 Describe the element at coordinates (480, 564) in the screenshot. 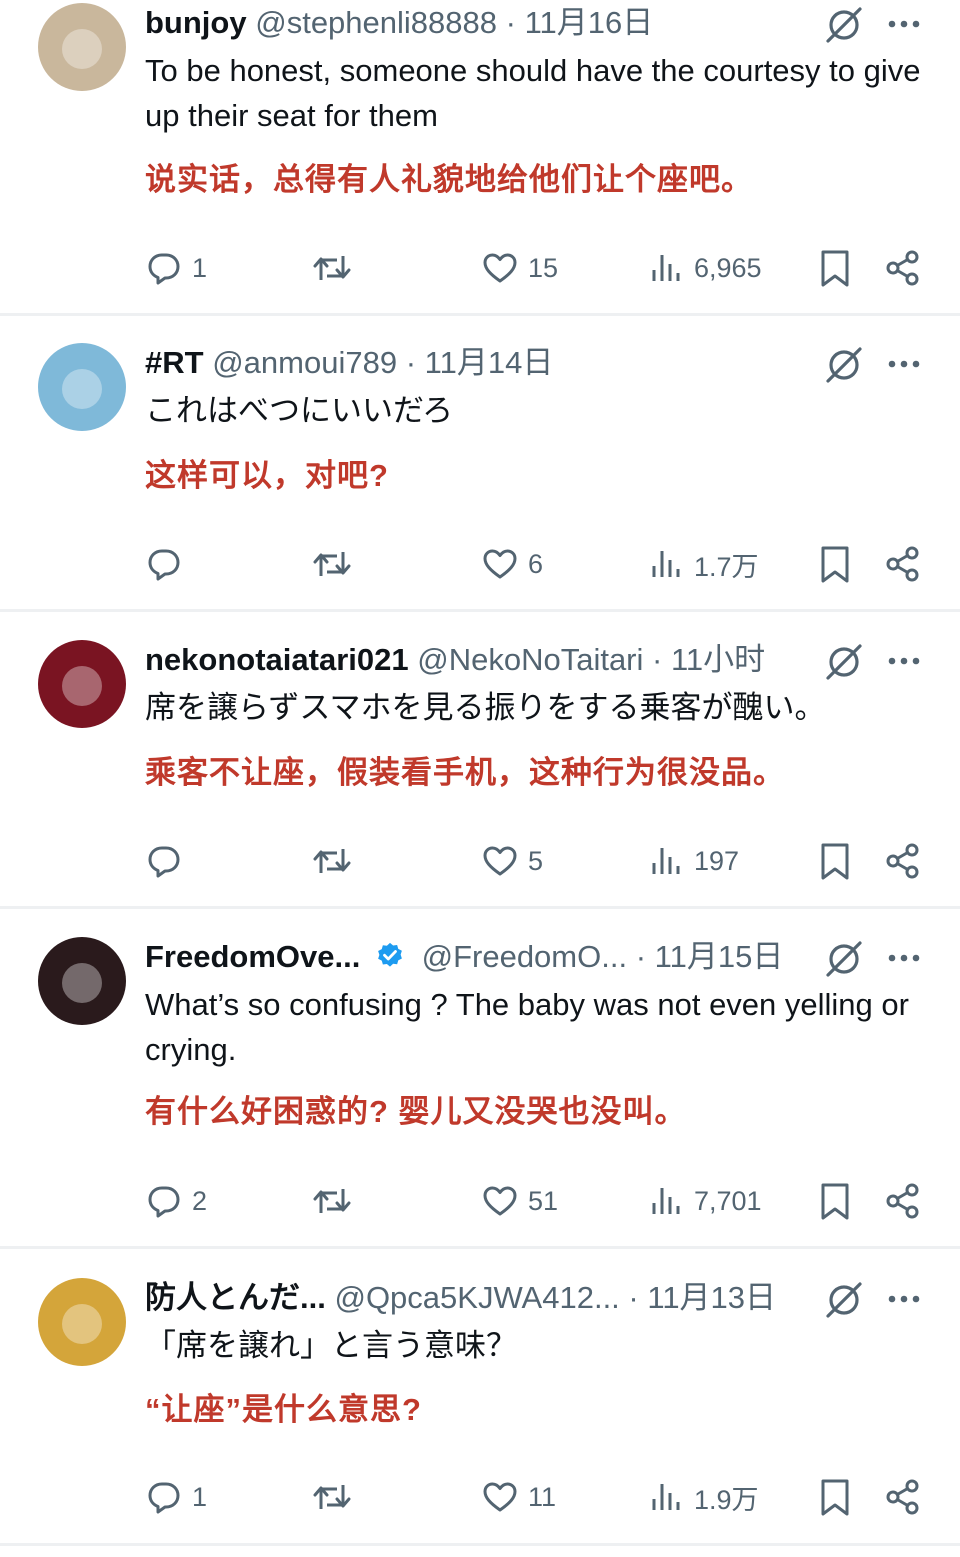

I see `tweet-actions: 6 1.7万` at that location.